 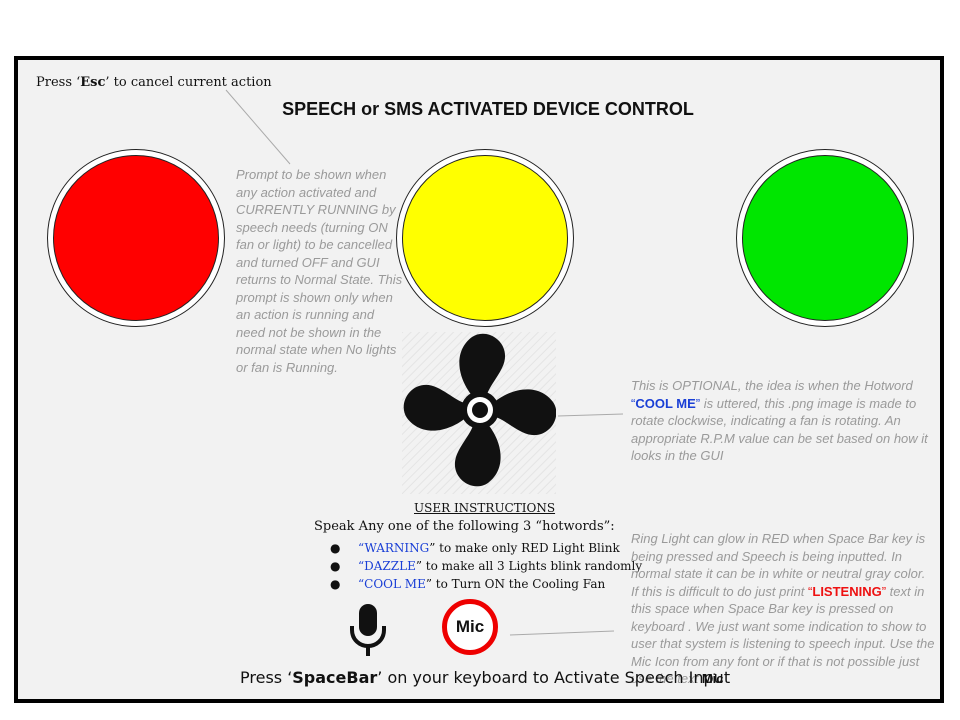 I want to click on spacebar-hint-prefix: Press ‘, so click(x=266, y=677).